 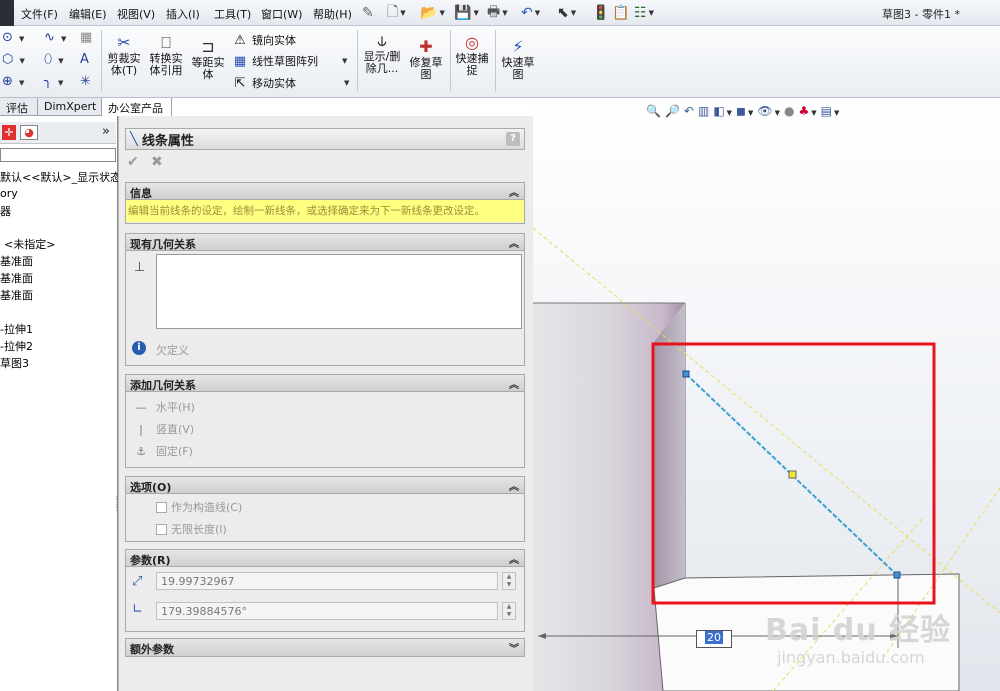 What do you see at coordinates (722, 111) in the screenshot?
I see `view-orientation-icon: ◧ ▼` at bounding box center [722, 111].